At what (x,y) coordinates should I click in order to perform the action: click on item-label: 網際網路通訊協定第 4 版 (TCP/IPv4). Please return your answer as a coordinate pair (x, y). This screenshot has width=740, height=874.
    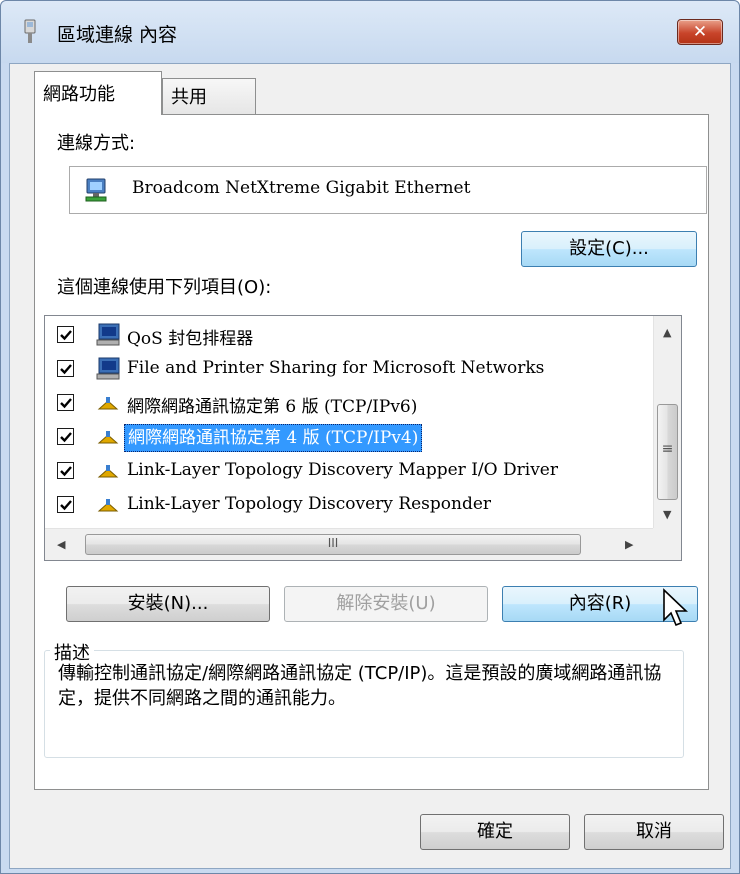
    Looking at the image, I should click on (273, 438).